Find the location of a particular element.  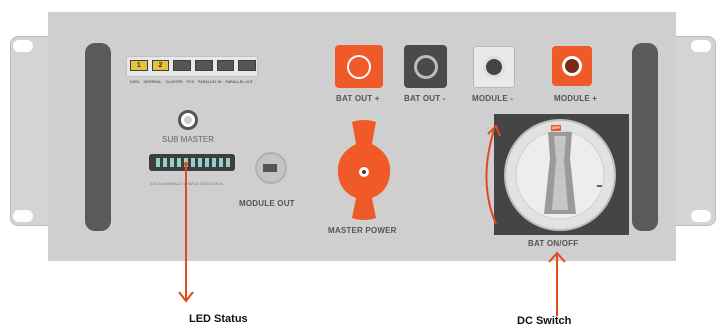

dc-switch-callout: DC Switch is located at coordinates (544, 321).